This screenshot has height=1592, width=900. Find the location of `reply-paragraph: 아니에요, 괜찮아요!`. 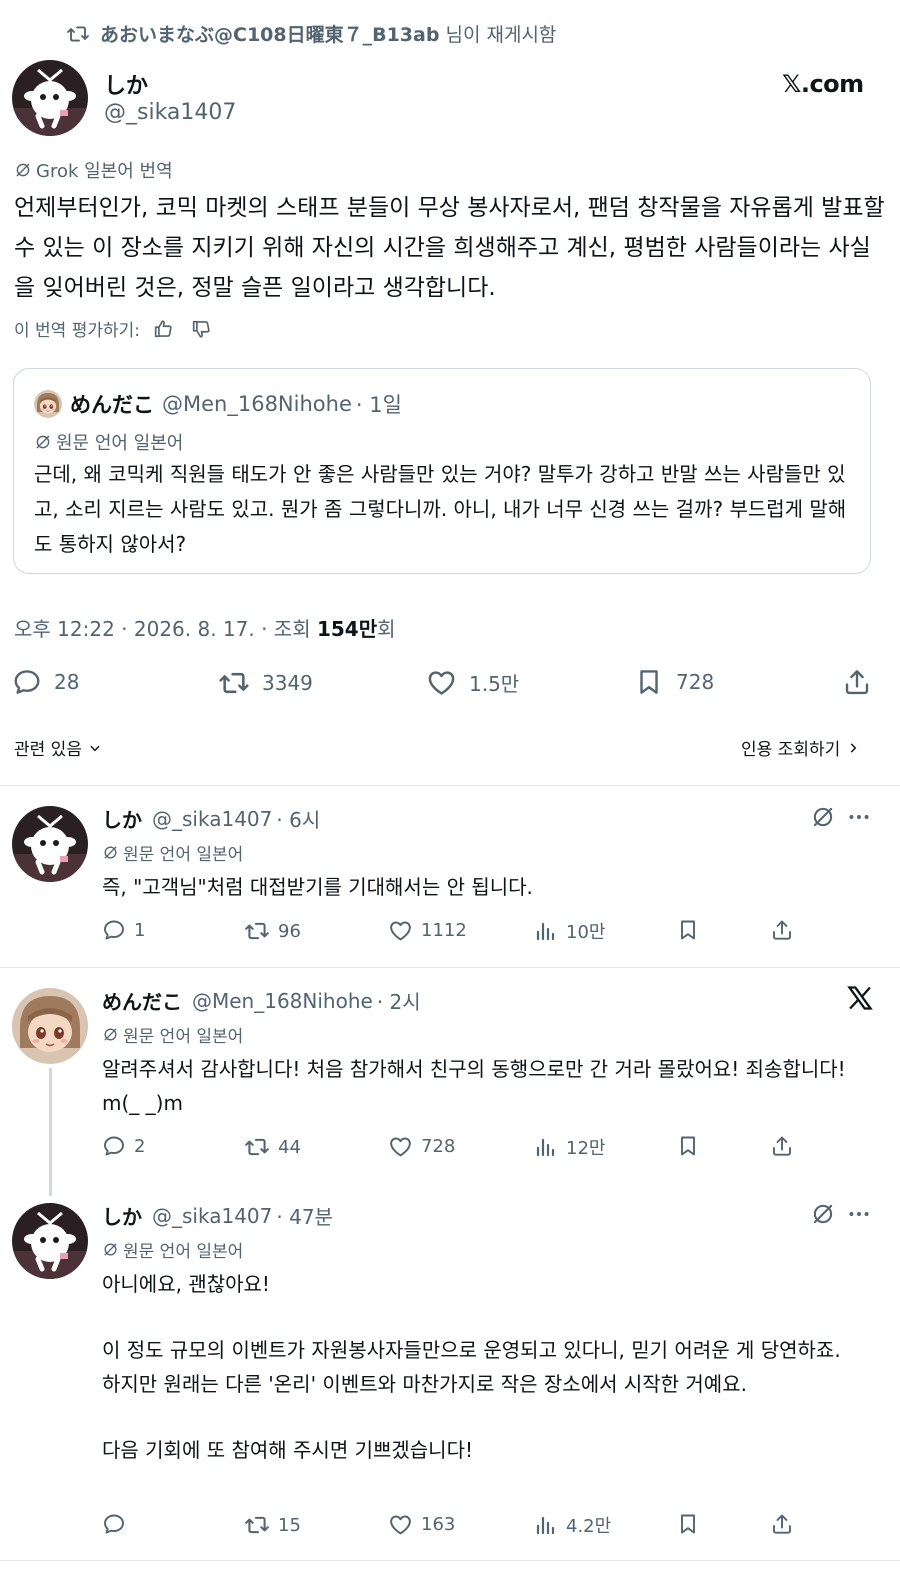

reply-paragraph: 아니에요, 괜찮아요! is located at coordinates (186, 1284).